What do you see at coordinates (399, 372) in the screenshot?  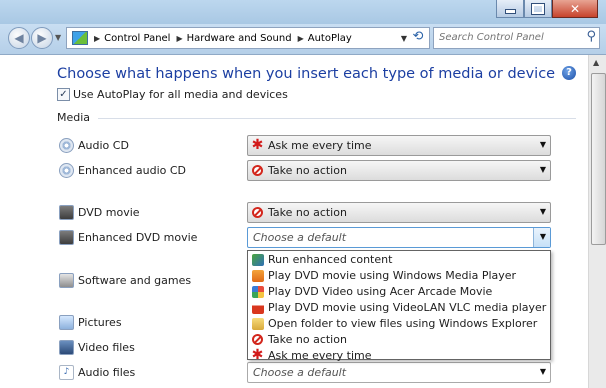 I see `audio-files-select: Choose a default ▼` at bounding box center [399, 372].